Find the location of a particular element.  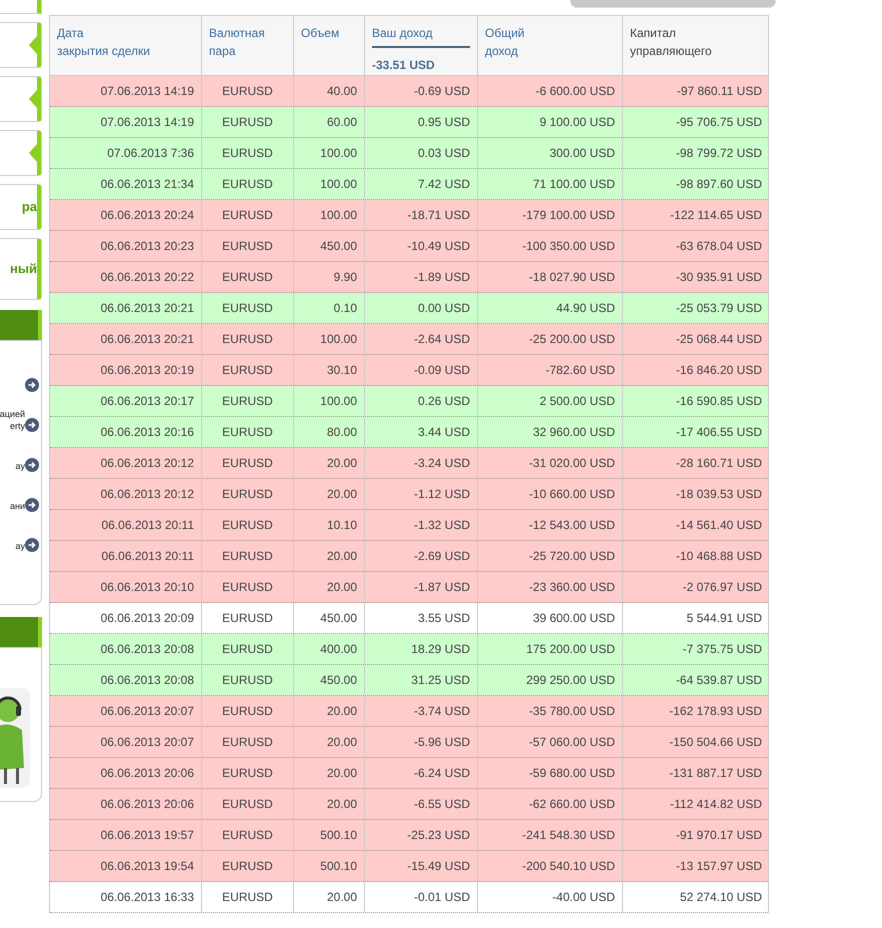

table-cell-text: 44.90 USD is located at coordinates (585, 308).